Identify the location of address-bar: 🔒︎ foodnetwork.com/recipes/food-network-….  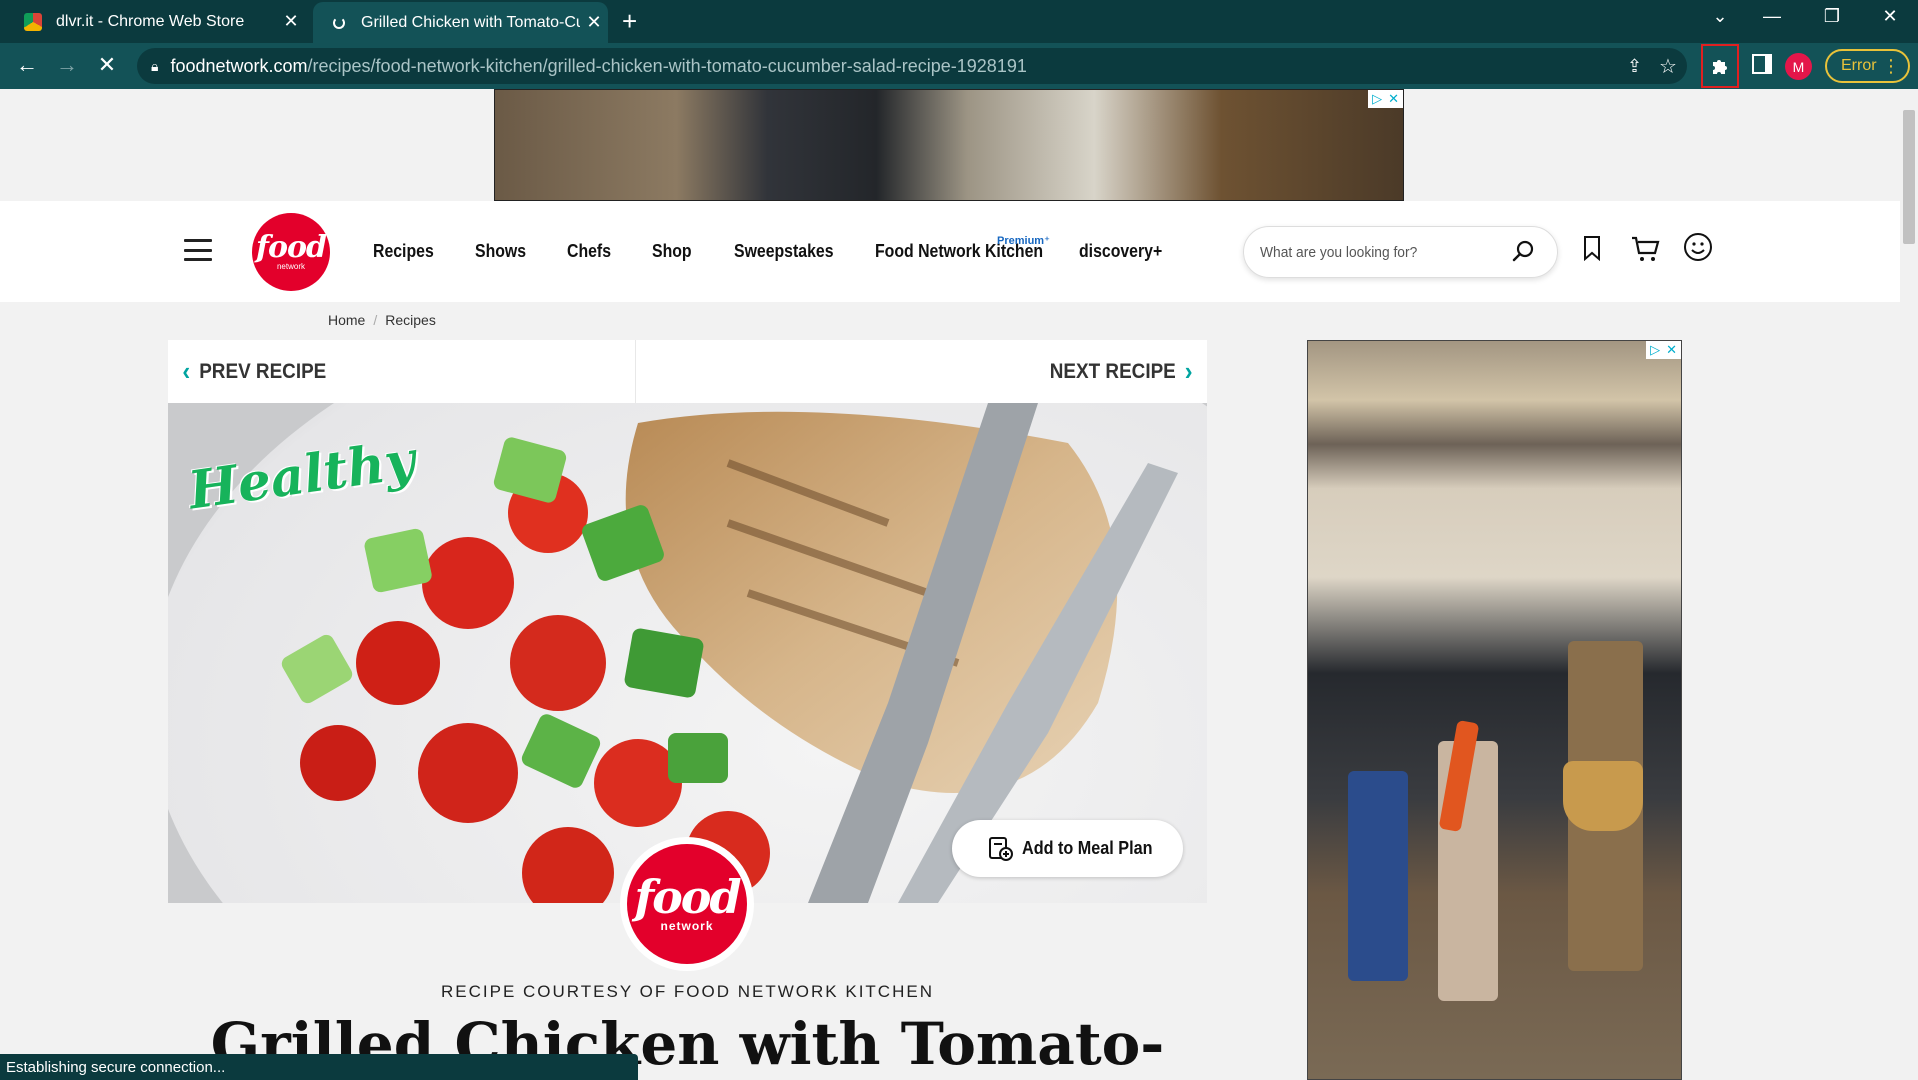
(912, 66).